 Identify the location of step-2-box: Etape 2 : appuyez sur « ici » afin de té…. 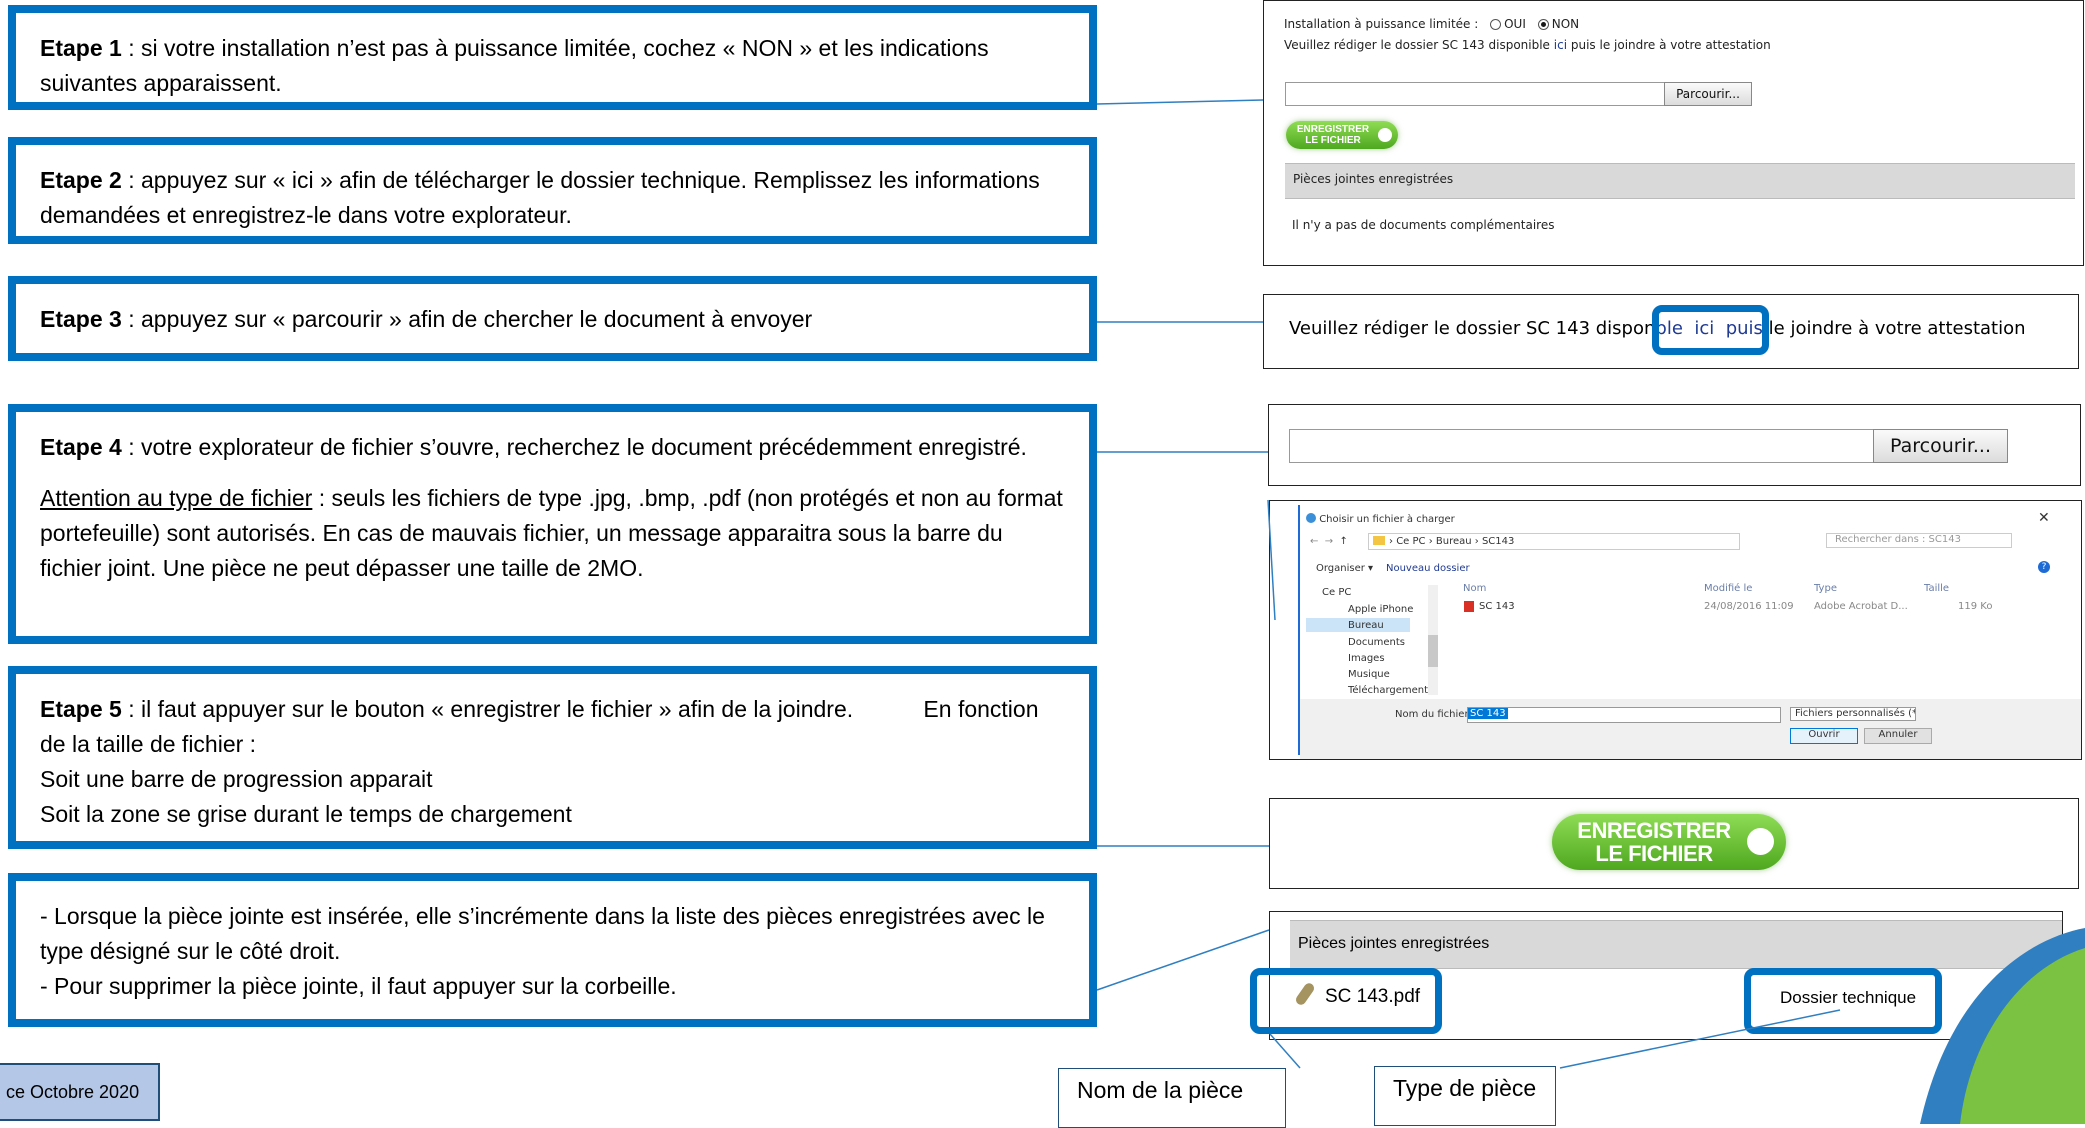
(552, 190).